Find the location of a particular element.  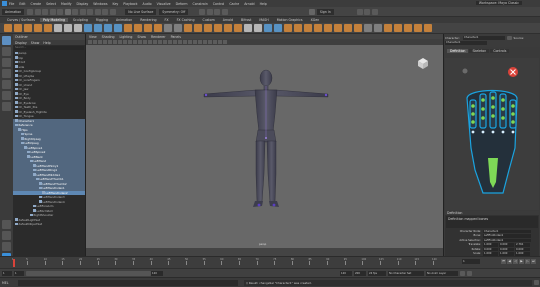

undo-icon is located at coordinates (52, 11).